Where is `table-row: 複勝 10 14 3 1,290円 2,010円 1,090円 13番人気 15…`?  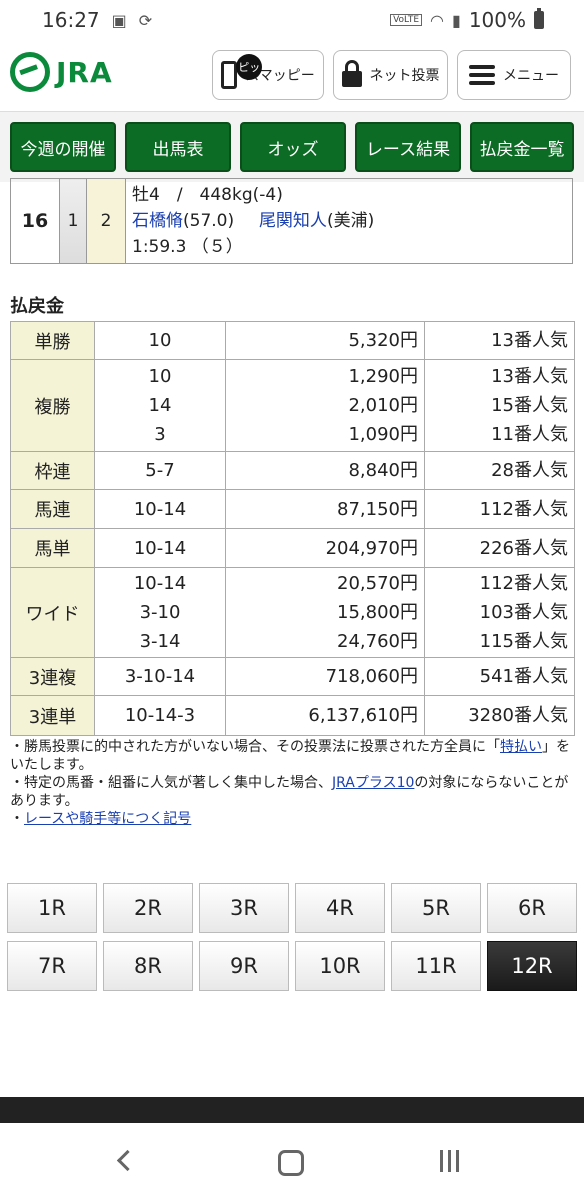
table-row: 複勝 10 14 3 1,290円 2,010円 1,090円 13番人気 15… is located at coordinates (292, 405).